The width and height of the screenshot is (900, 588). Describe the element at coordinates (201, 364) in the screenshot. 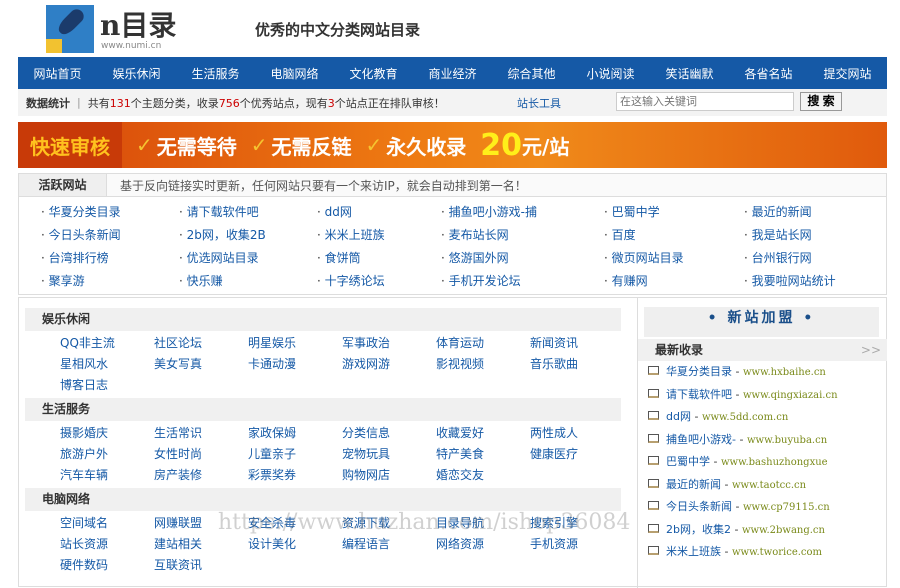

I see `category-link: 美女写真` at that location.